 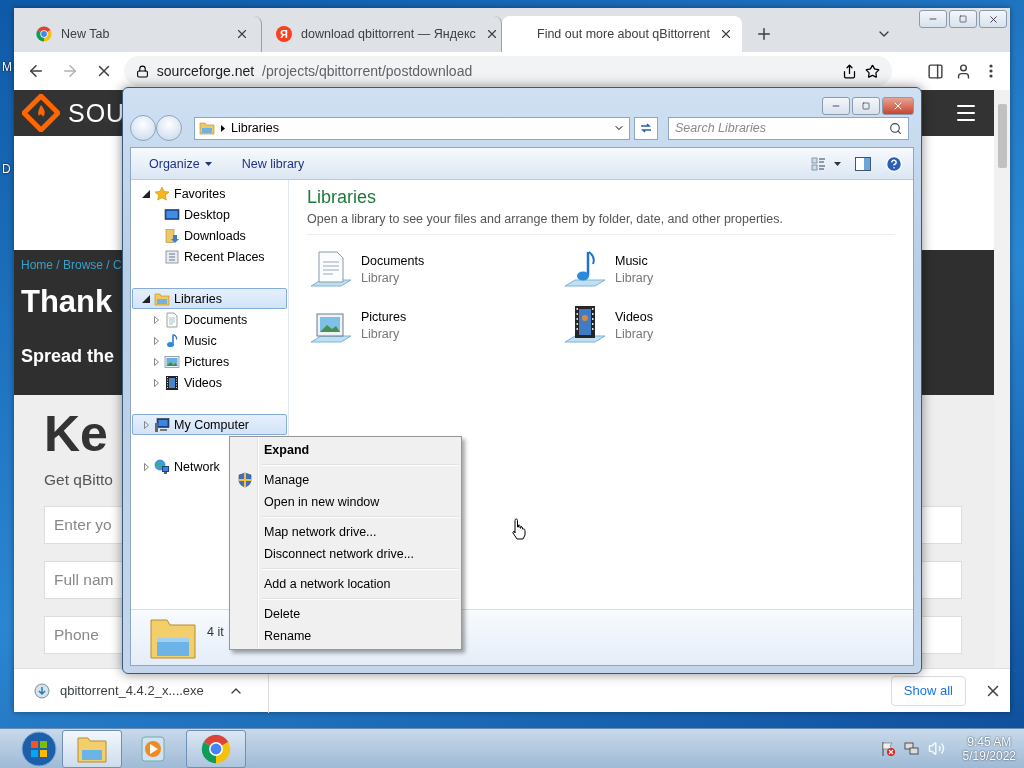 I want to click on bookmark-star-icon, so click(x=873, y=71).